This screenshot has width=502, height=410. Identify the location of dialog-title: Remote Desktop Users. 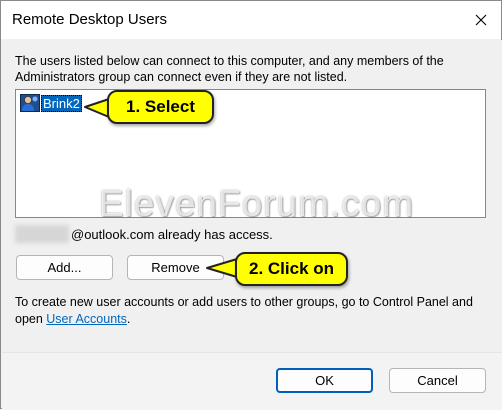
(90, 19).